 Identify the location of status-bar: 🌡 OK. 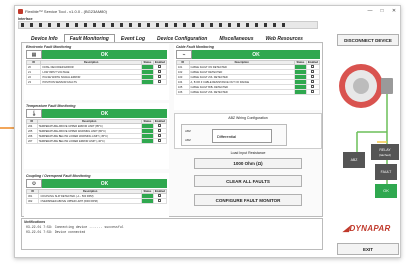
(96, 113).